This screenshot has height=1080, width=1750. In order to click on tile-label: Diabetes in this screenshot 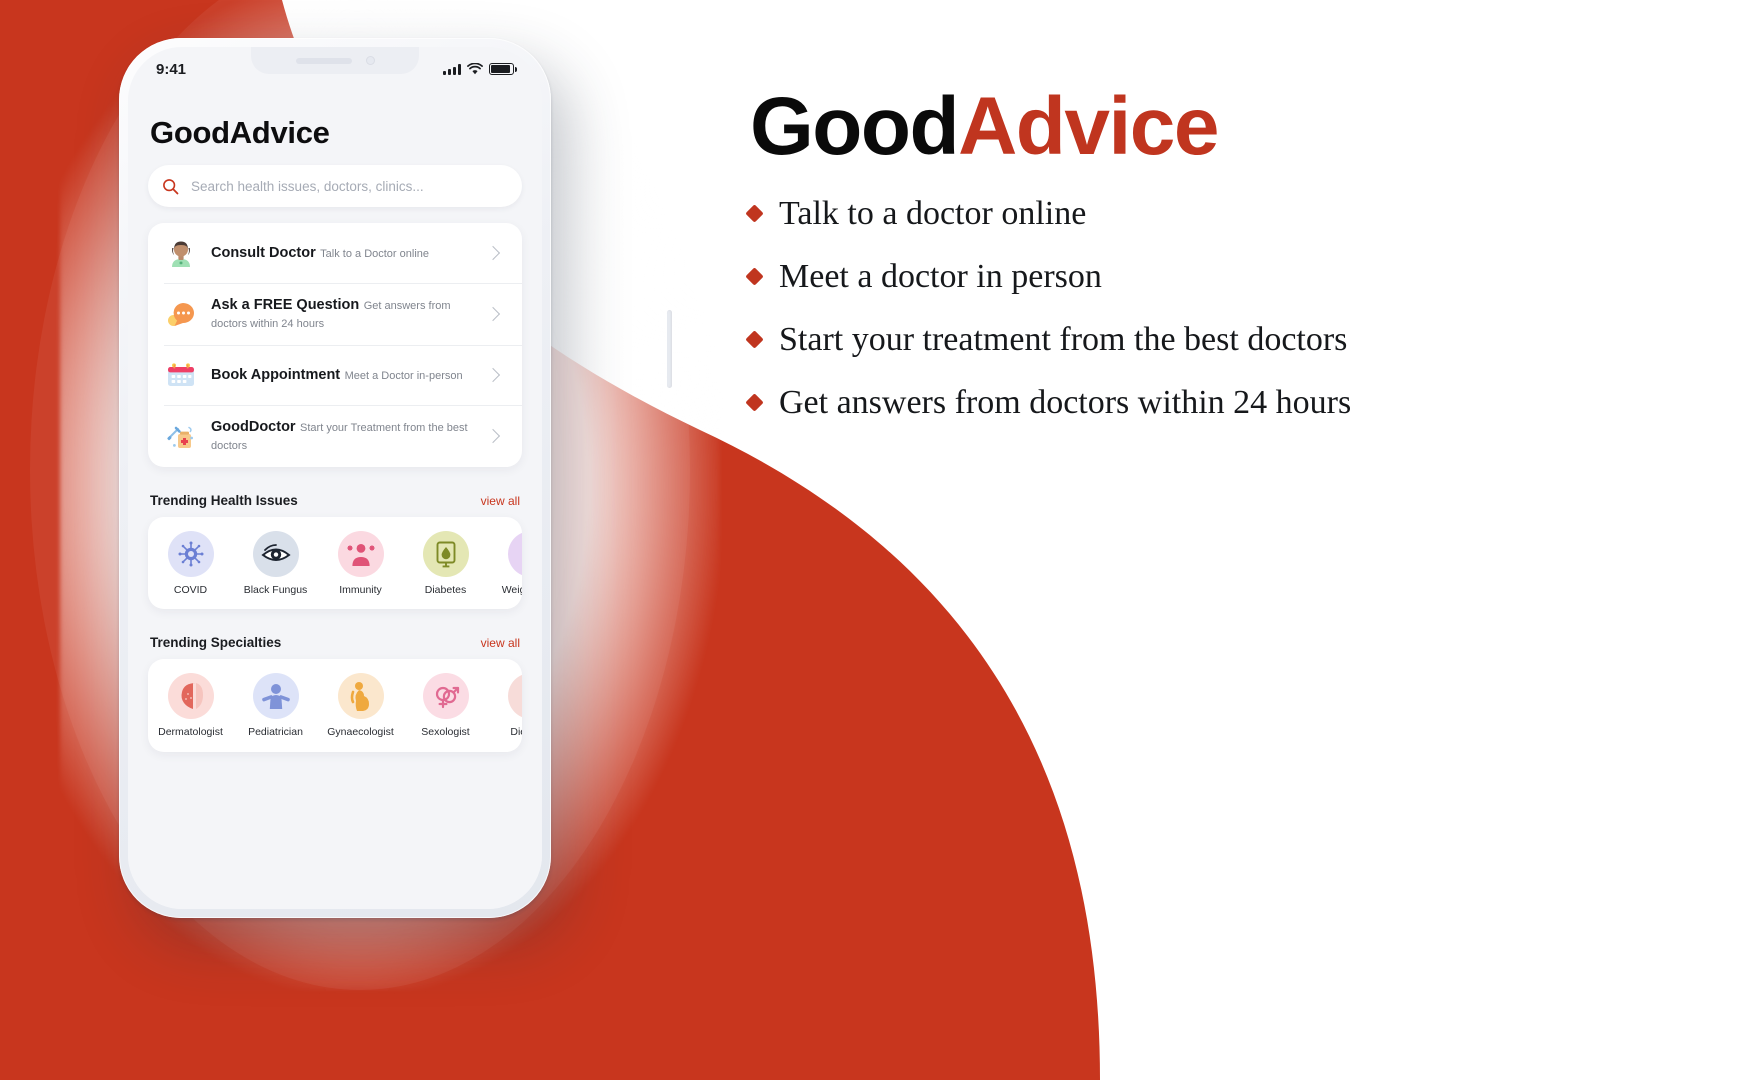, I will do `click(445, 590)`.